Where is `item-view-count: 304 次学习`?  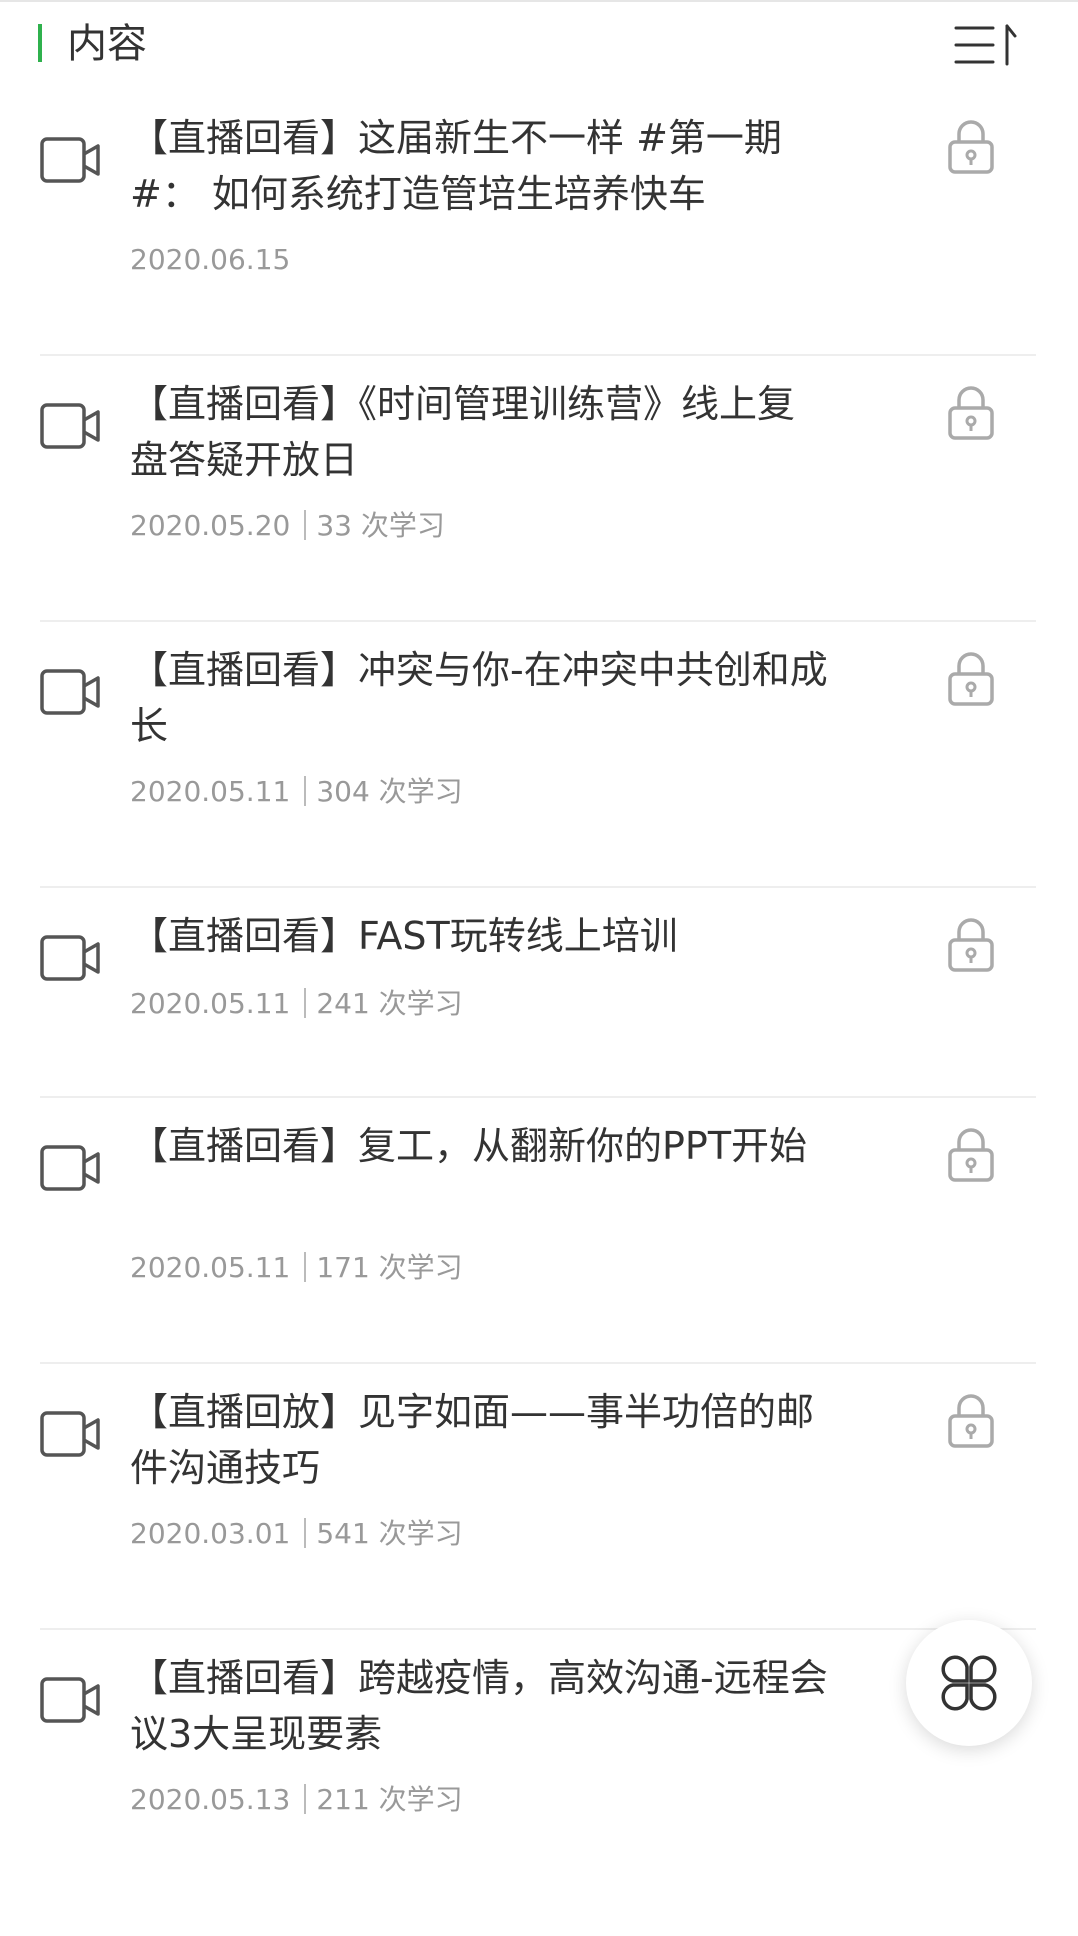 item-view-count: 304 次学习 is located at coordinates (389, 791).